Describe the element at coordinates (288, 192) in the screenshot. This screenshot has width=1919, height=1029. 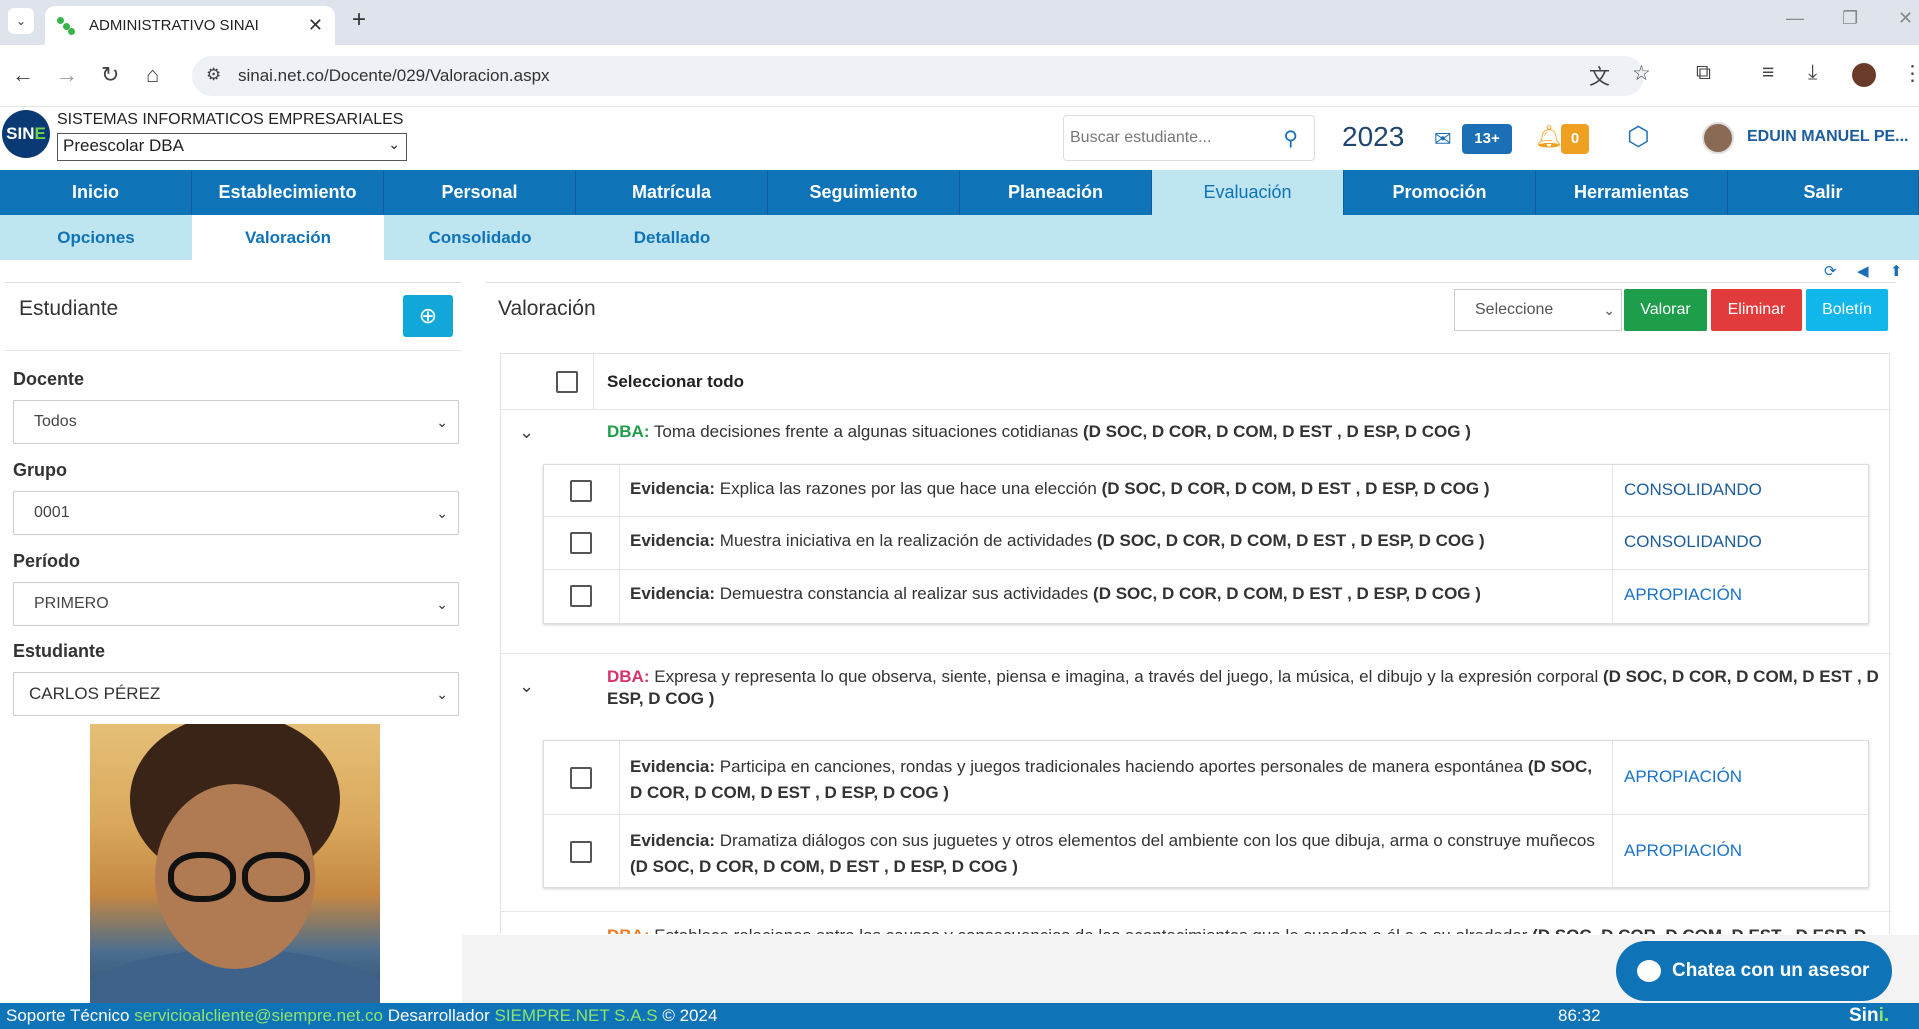
I see `nav-establecimiento: Establecimiento` at that location.